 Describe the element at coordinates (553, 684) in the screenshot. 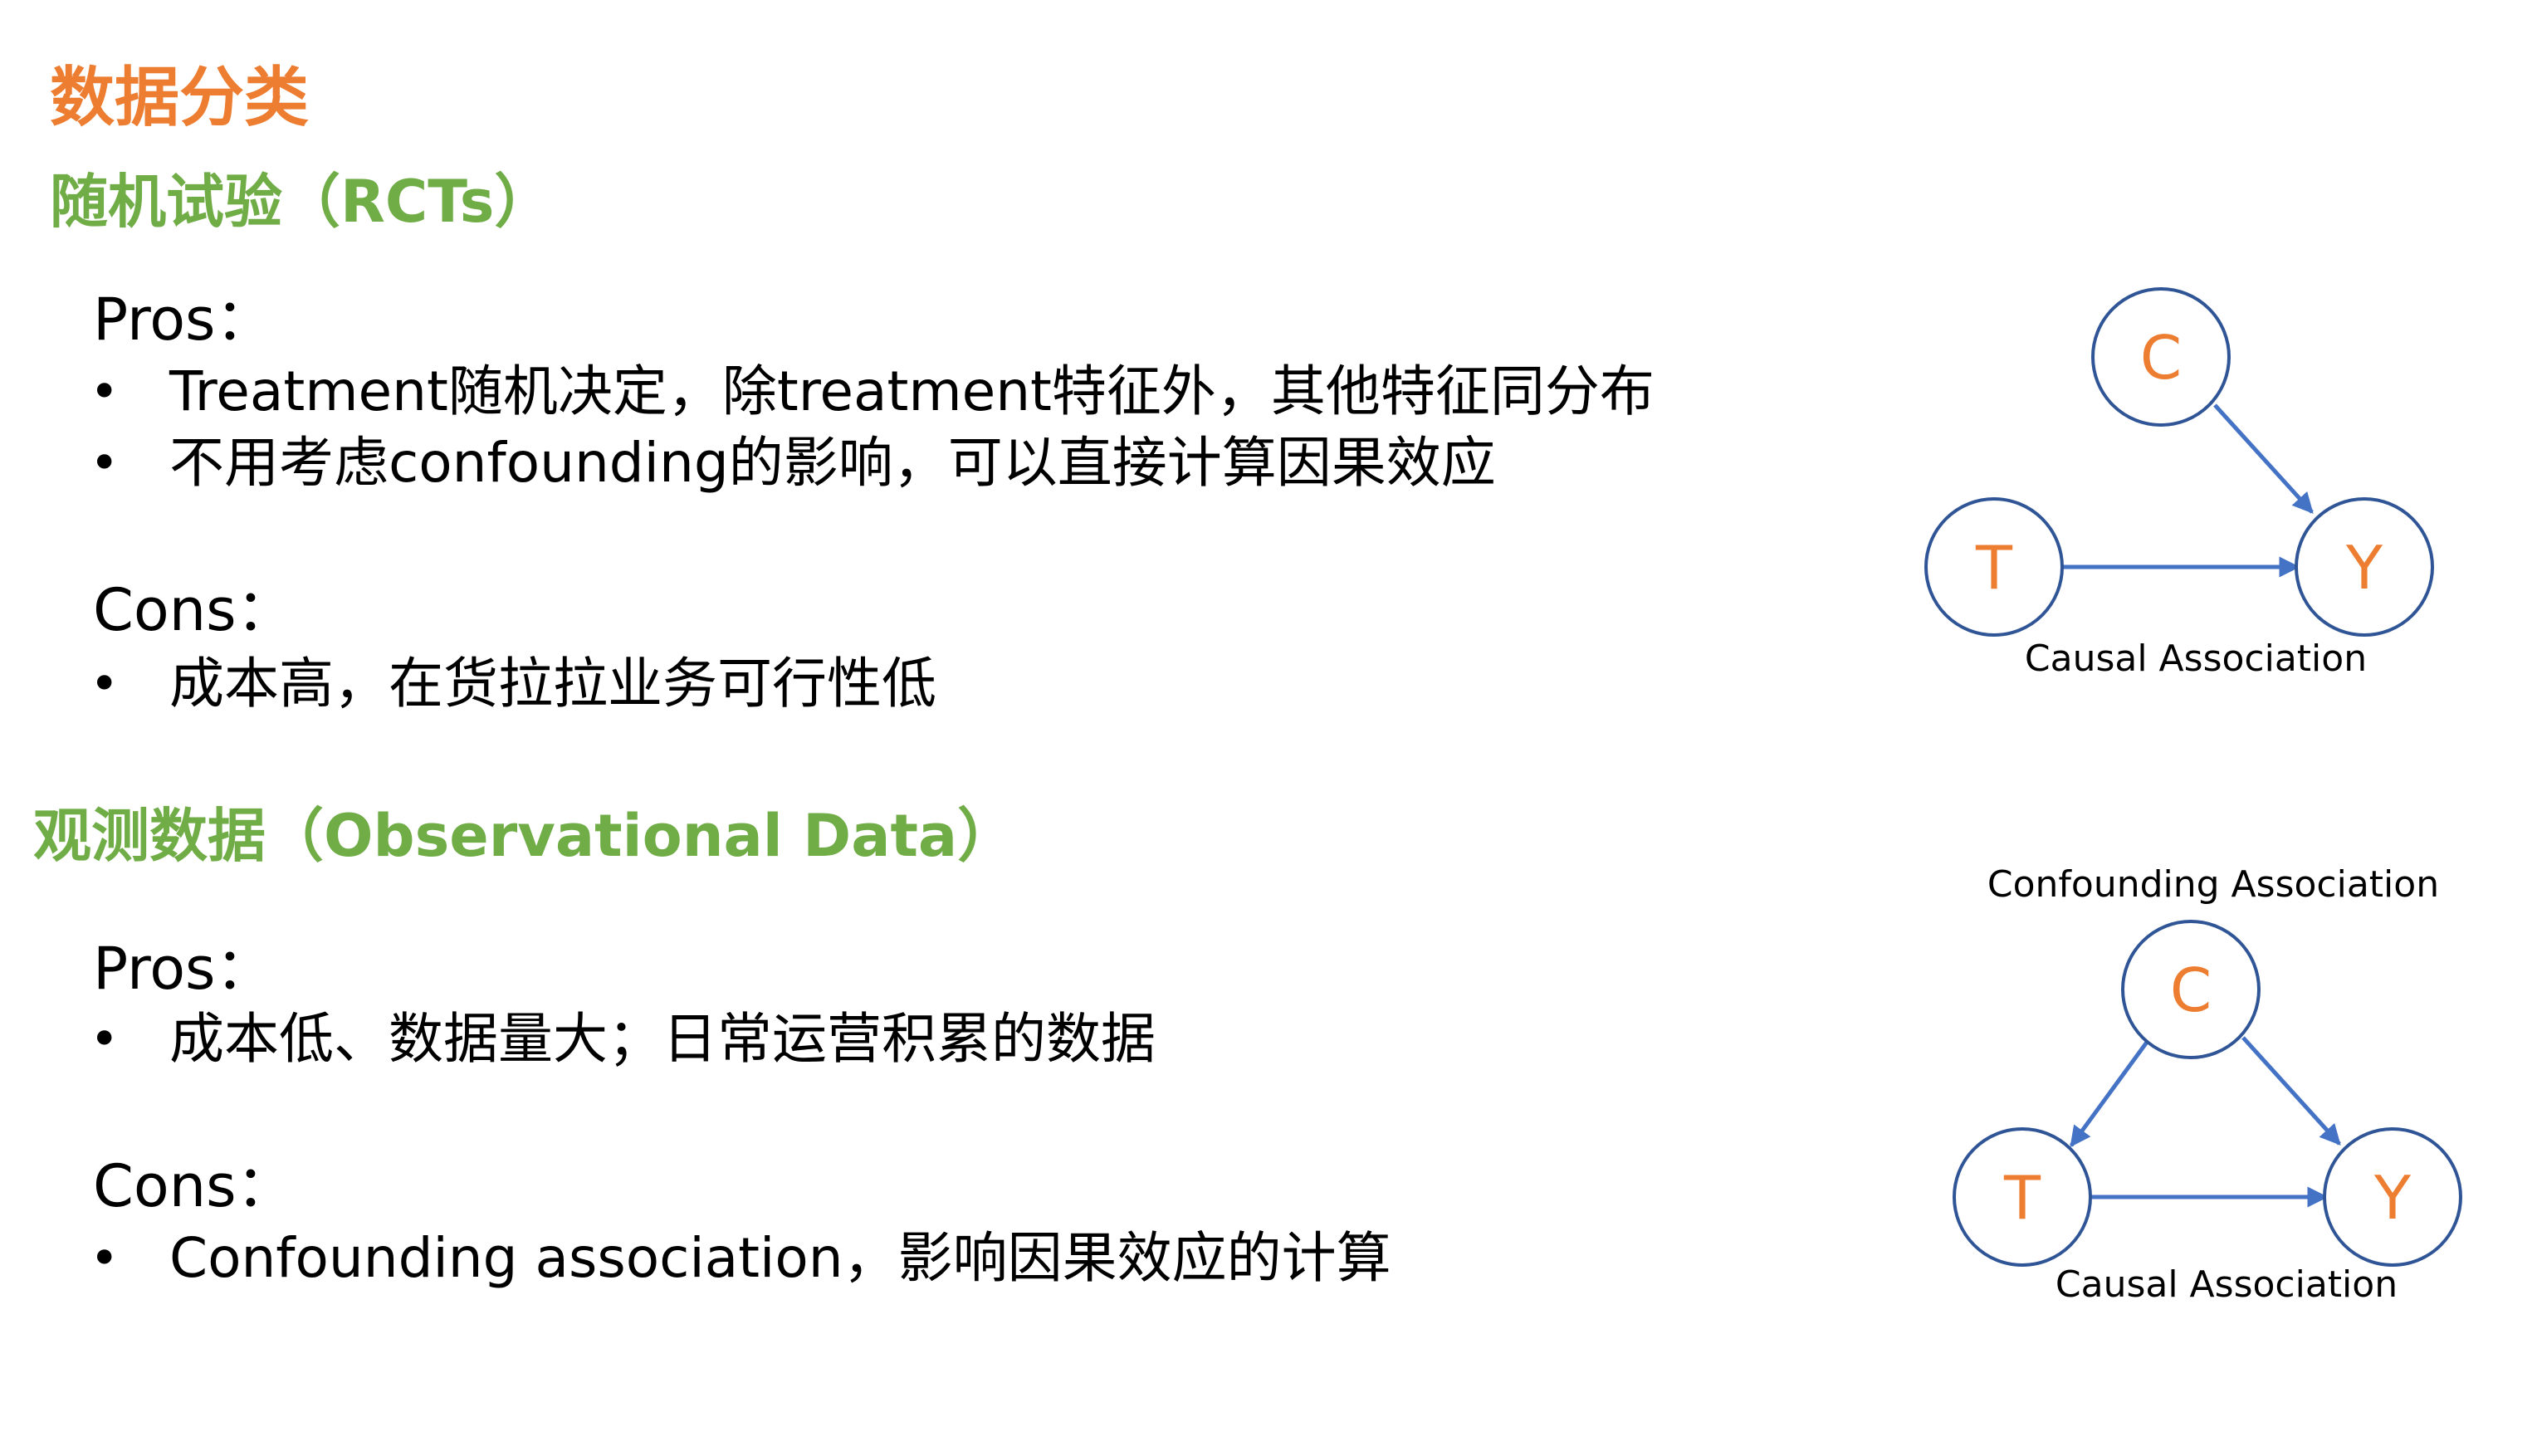

I see `rct-cons-text: 成本高，在货拉拉业务可行性低` at that location.